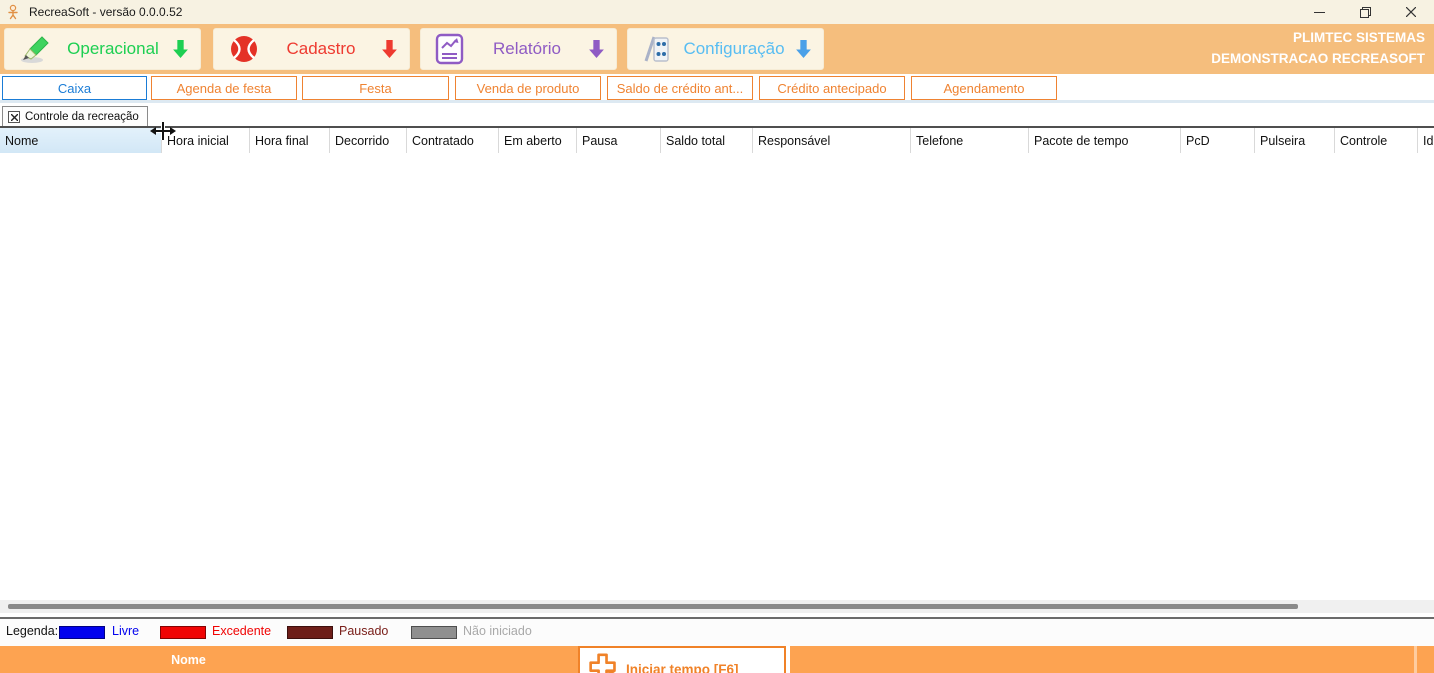  I want to click on tab-label: Venda de produto, so click(528, 88).